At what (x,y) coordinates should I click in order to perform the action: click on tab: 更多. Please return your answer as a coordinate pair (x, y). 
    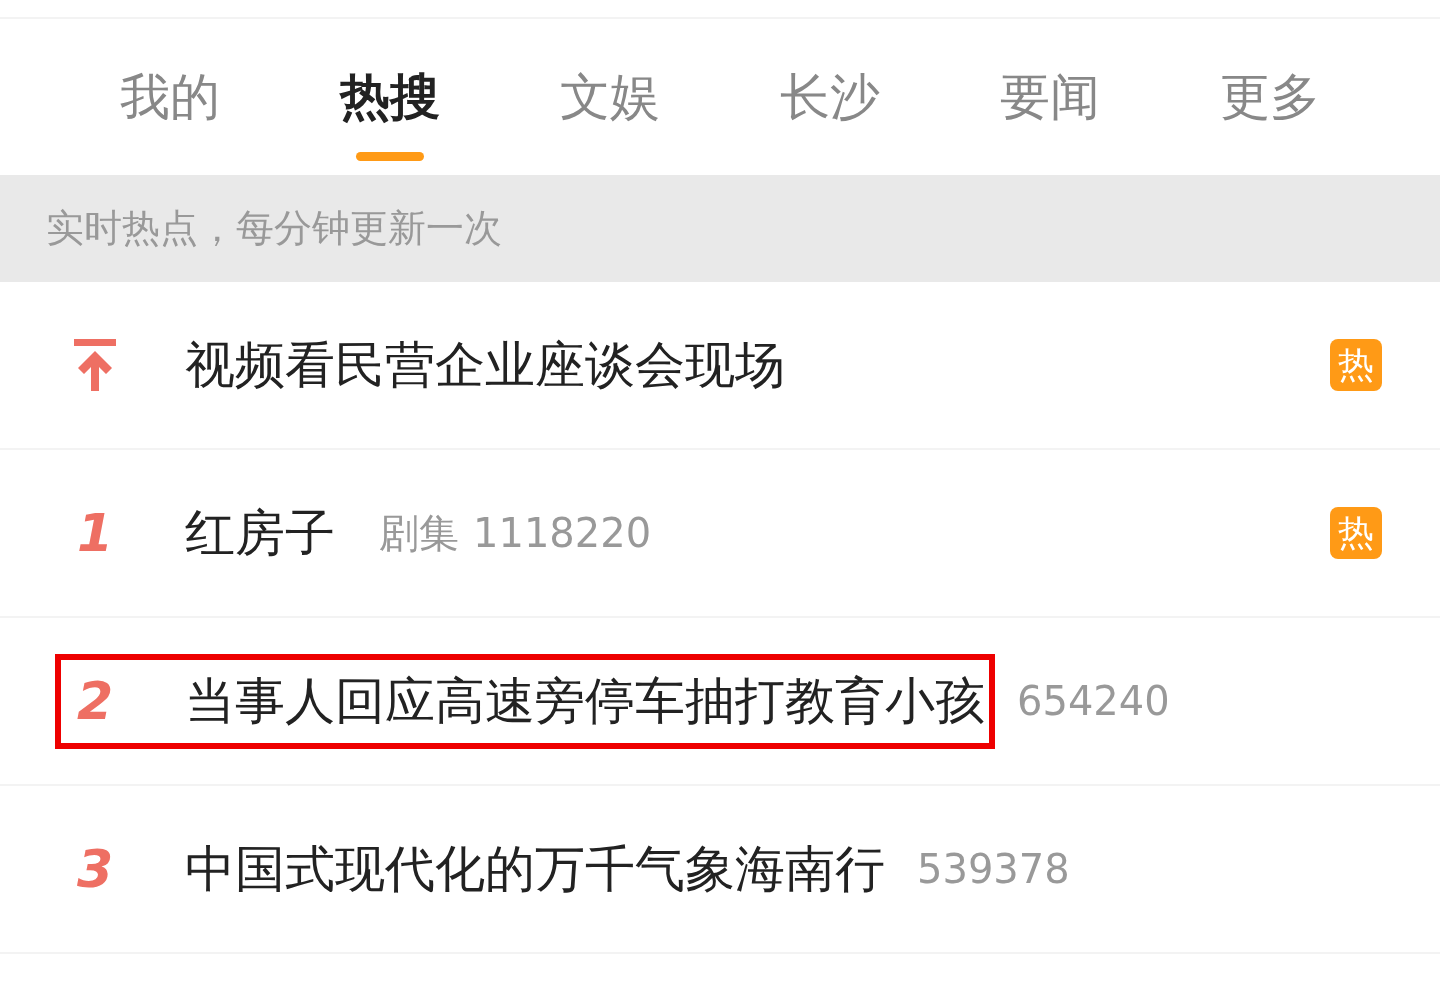
    Looking at the image, I should click on (1270, 97).